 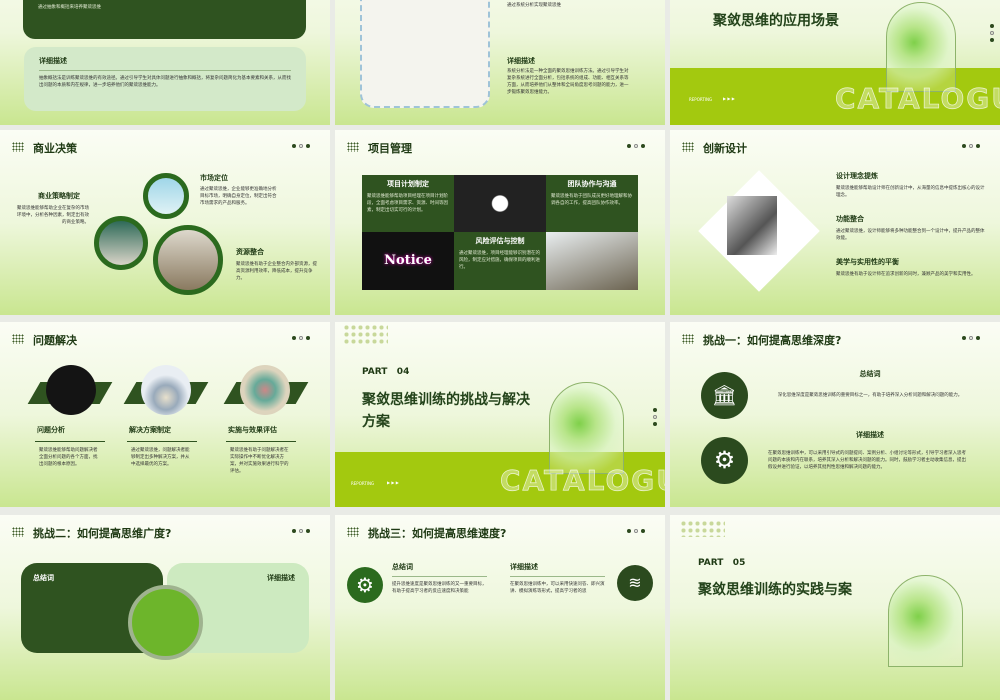 I want to click on gear-icon: ⚙, so click(x=365, y=585).